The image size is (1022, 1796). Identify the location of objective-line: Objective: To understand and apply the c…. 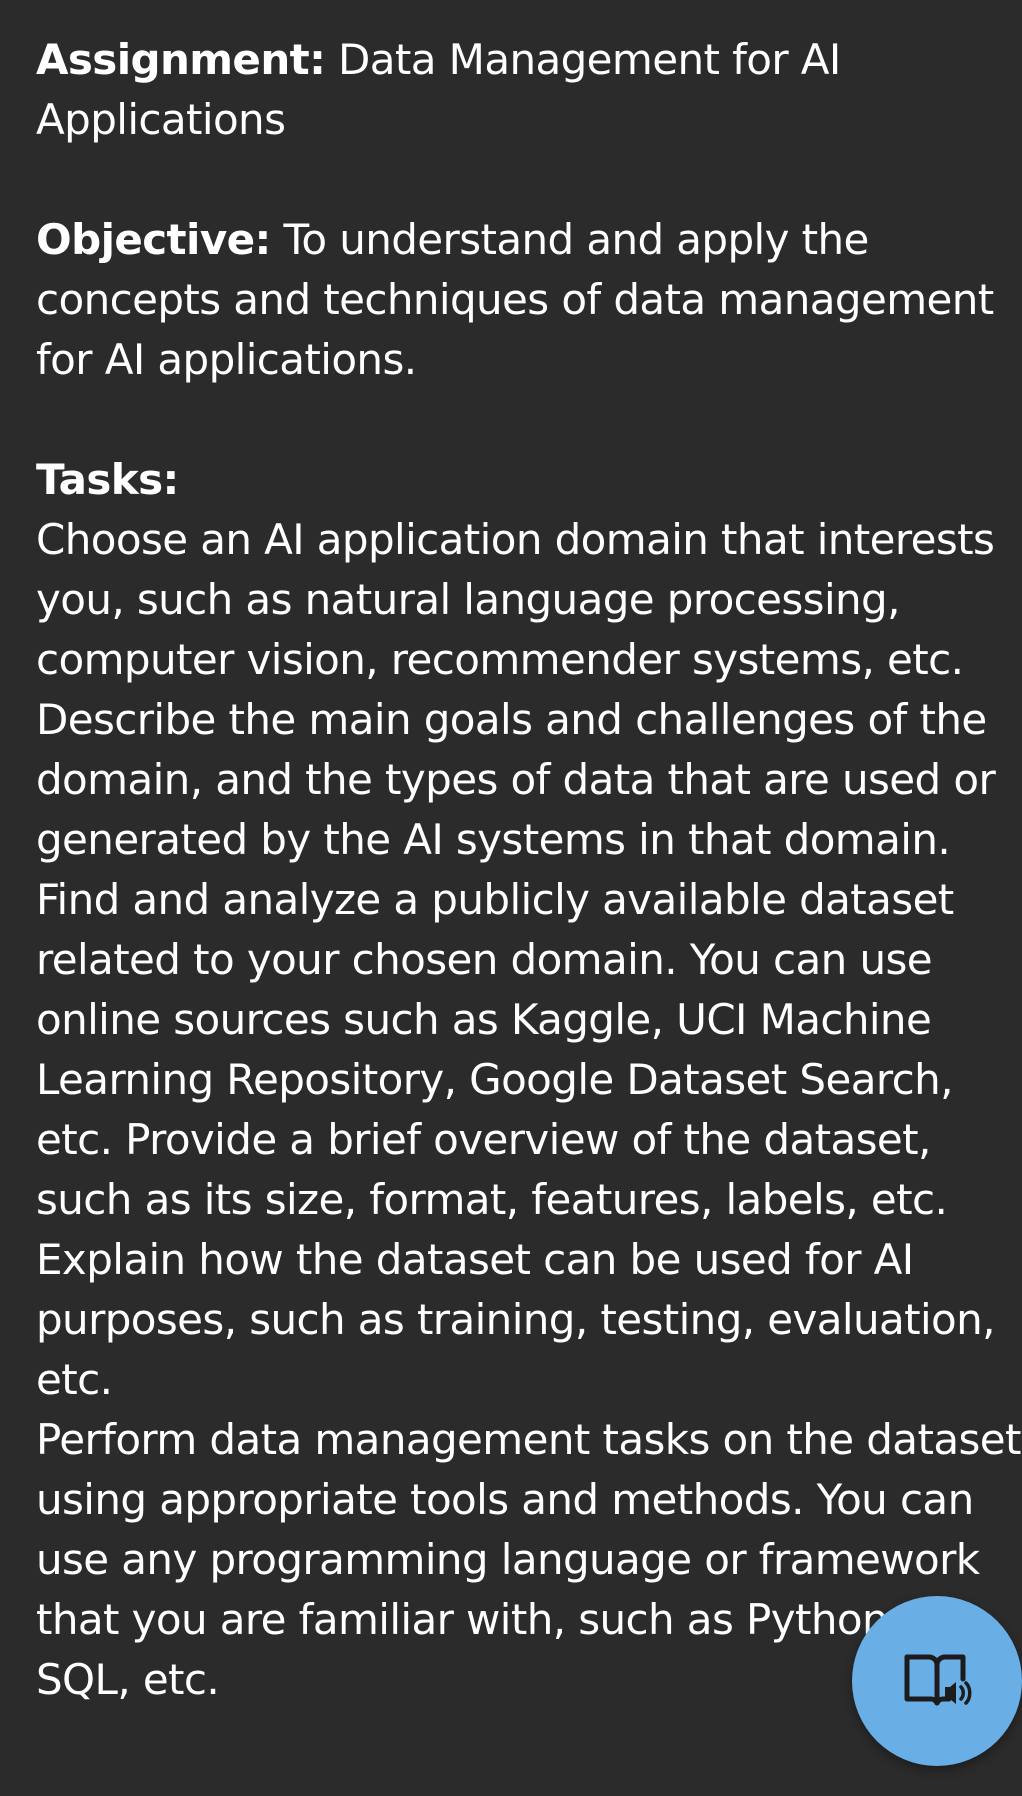
(529, 300).